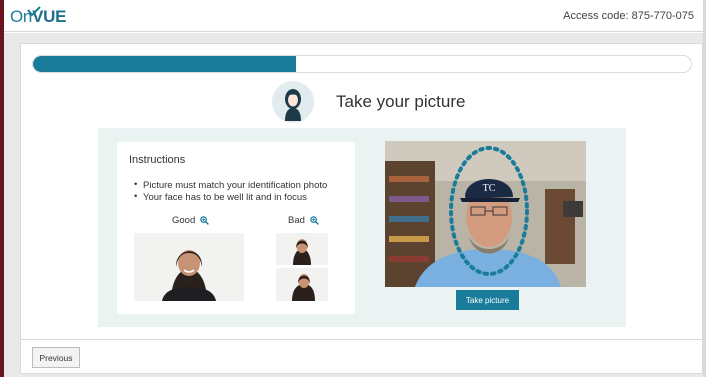 The width and height of the screenshot is (706, 377). I want to click on progress-fill, so click(165, 64).